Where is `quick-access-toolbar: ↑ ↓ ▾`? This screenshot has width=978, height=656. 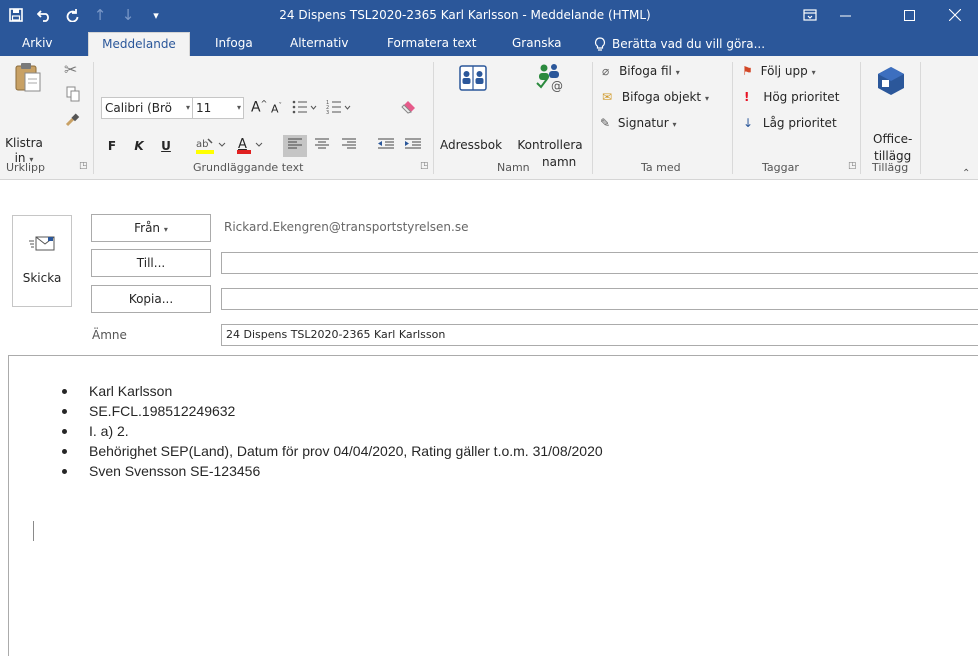 quick-access-toolbar: ↑ ↓ ▾ is located at coordinates (86, 15).